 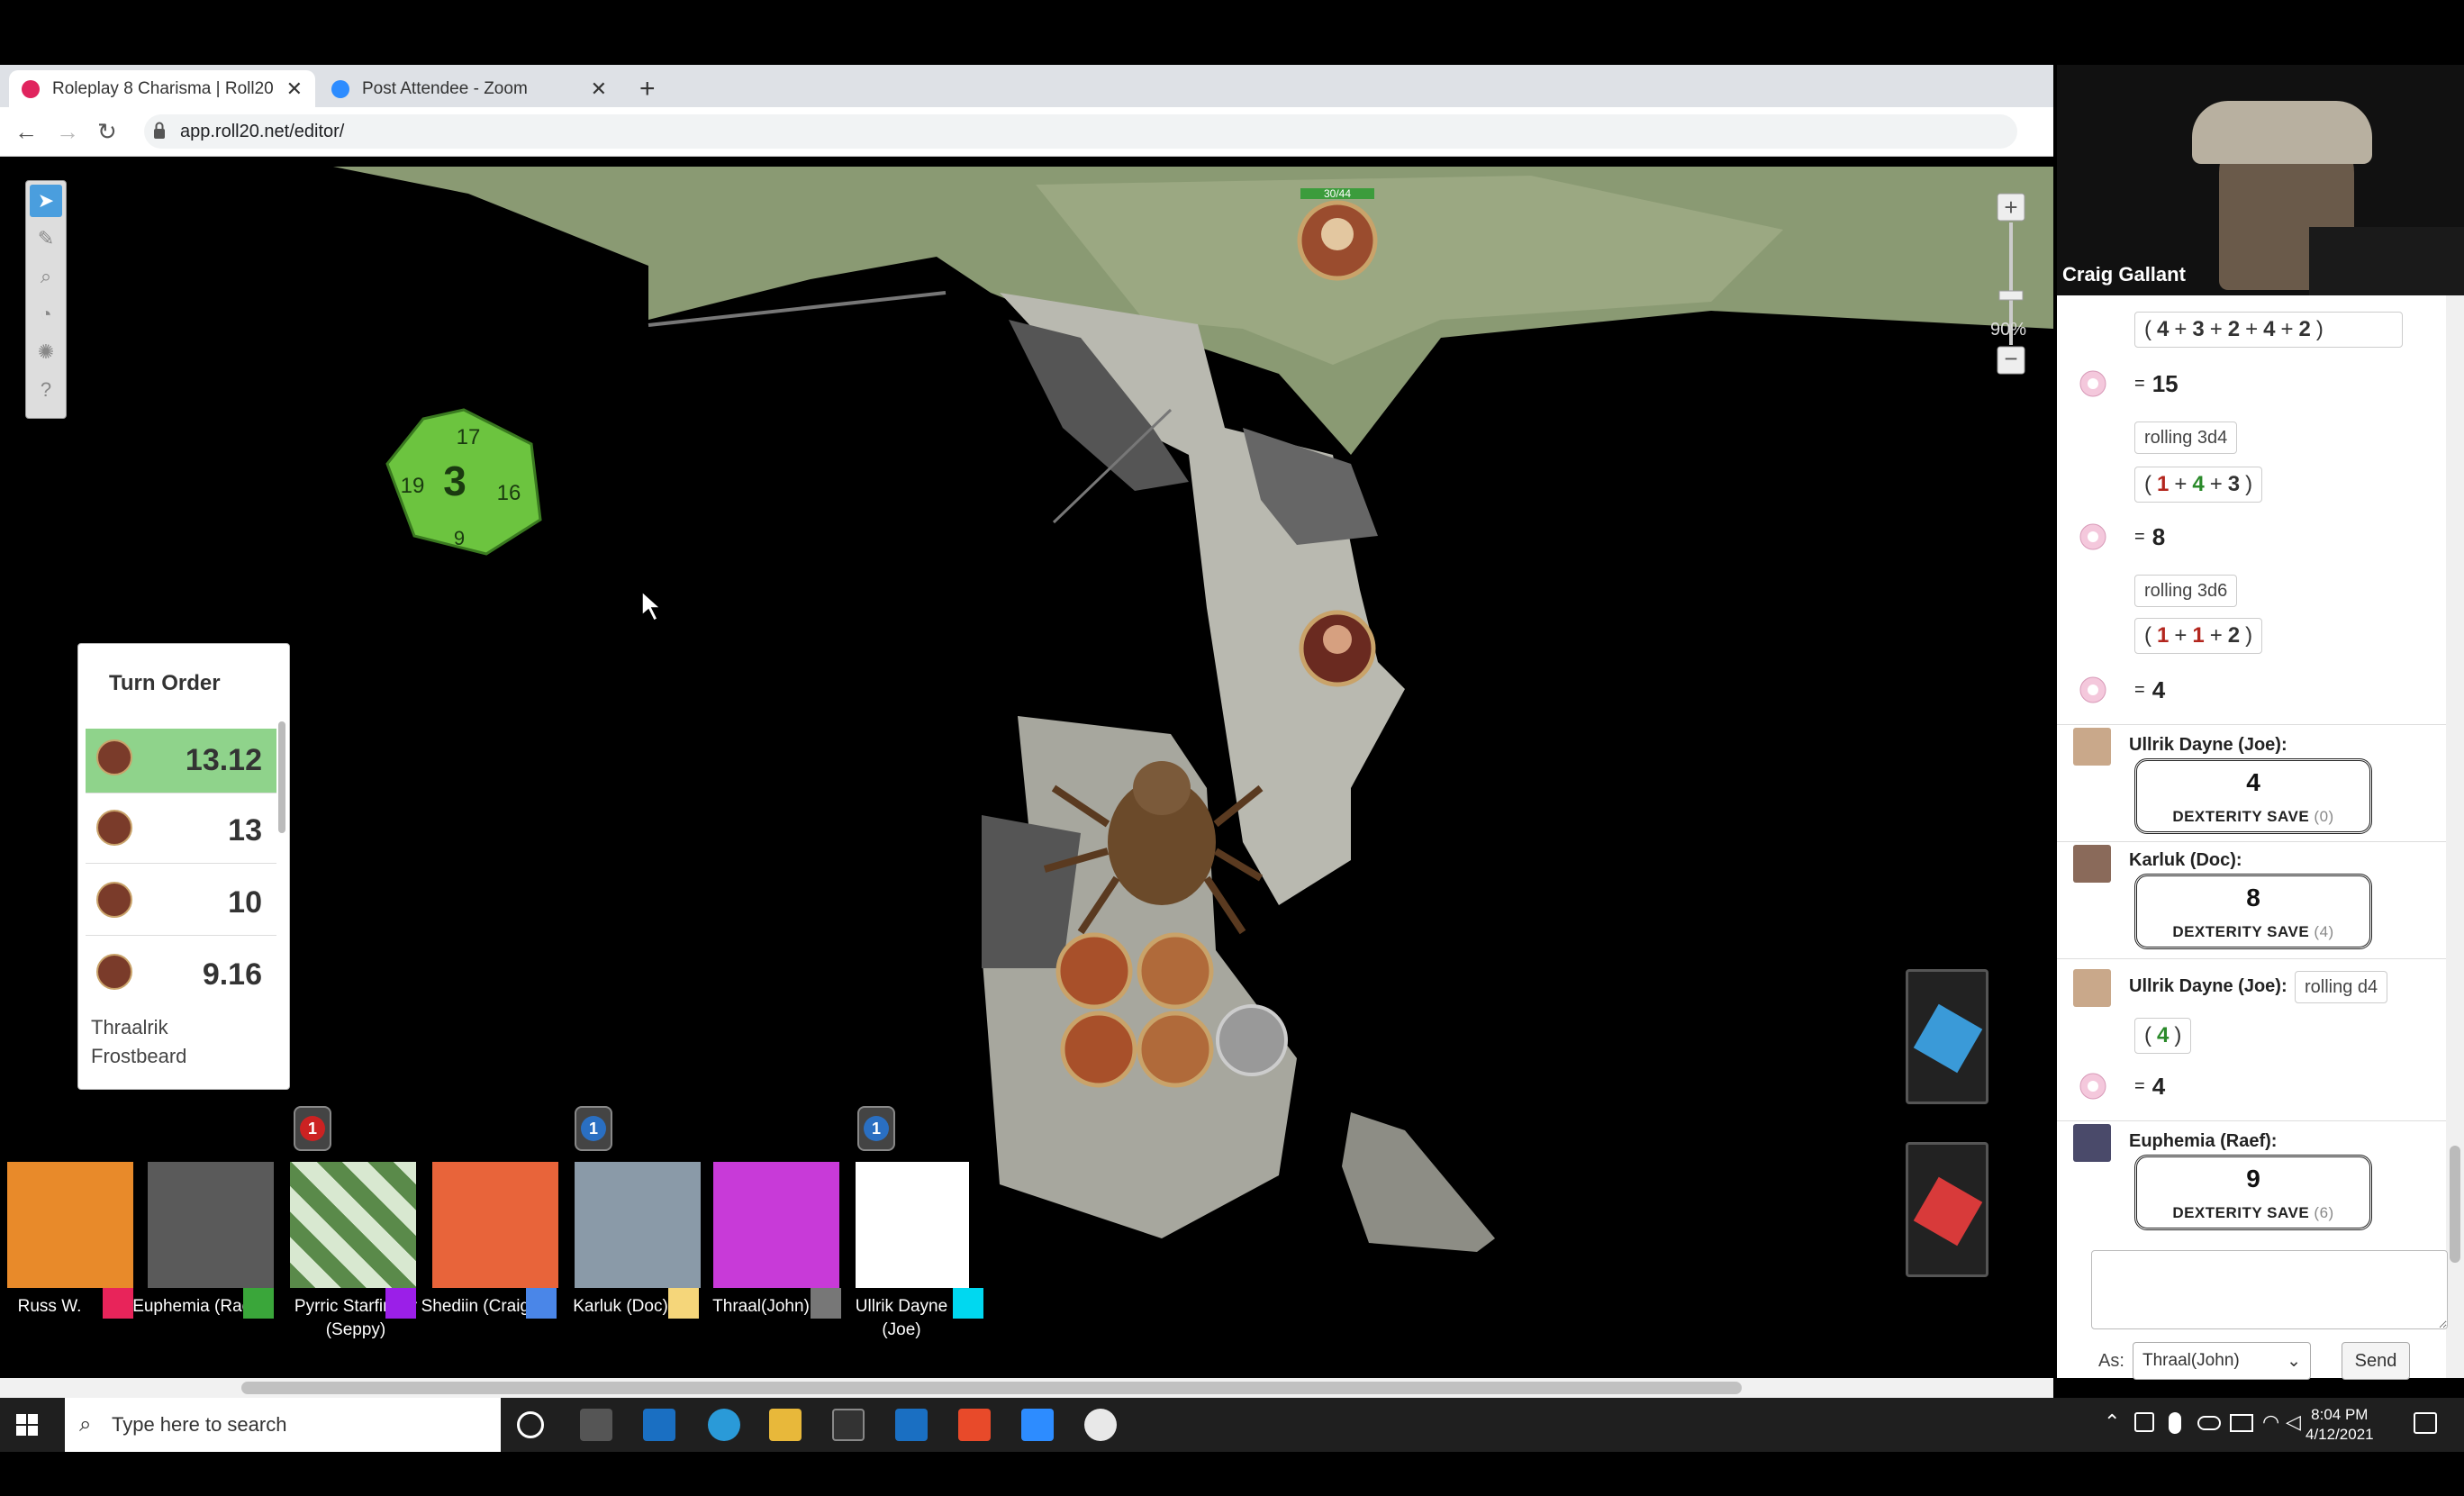 What do you see at coordinates (2008, 330) in the screenshot?
I see `zoom-level-label: 90%` at bounding box center [2008, 330].